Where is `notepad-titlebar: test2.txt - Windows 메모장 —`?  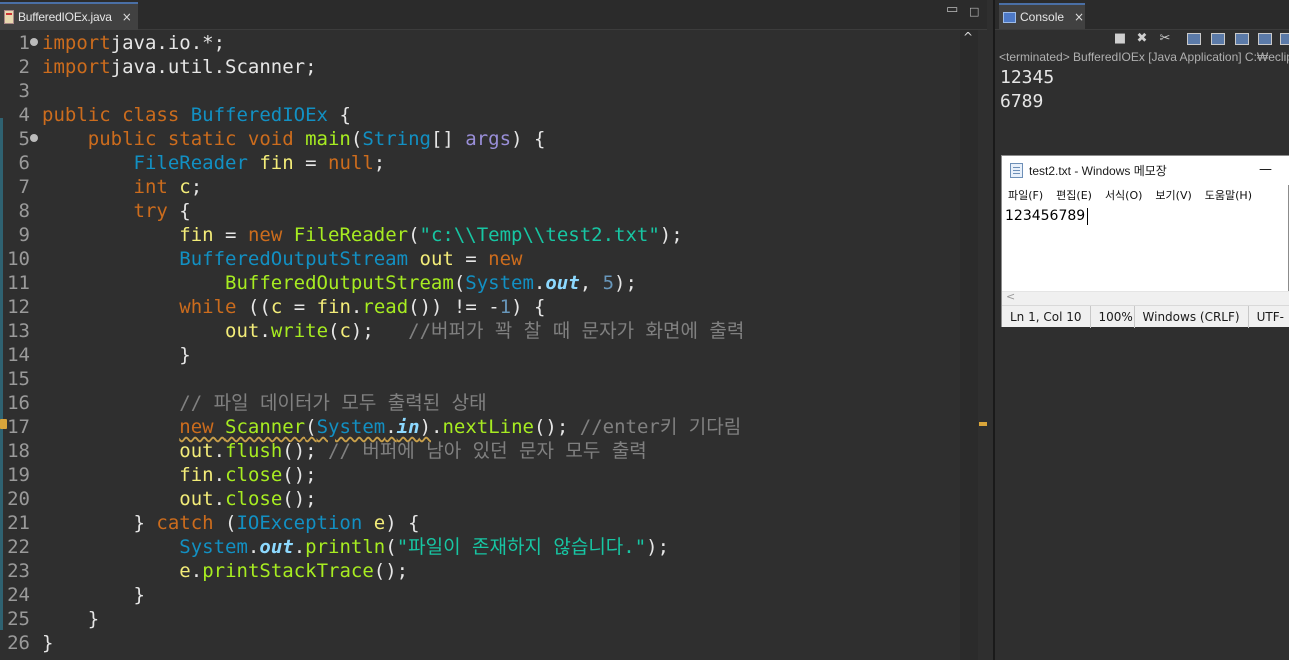
notepad-titlebar: test2.txt - Windows 메모장 — is located at coordinates (1145, 170).